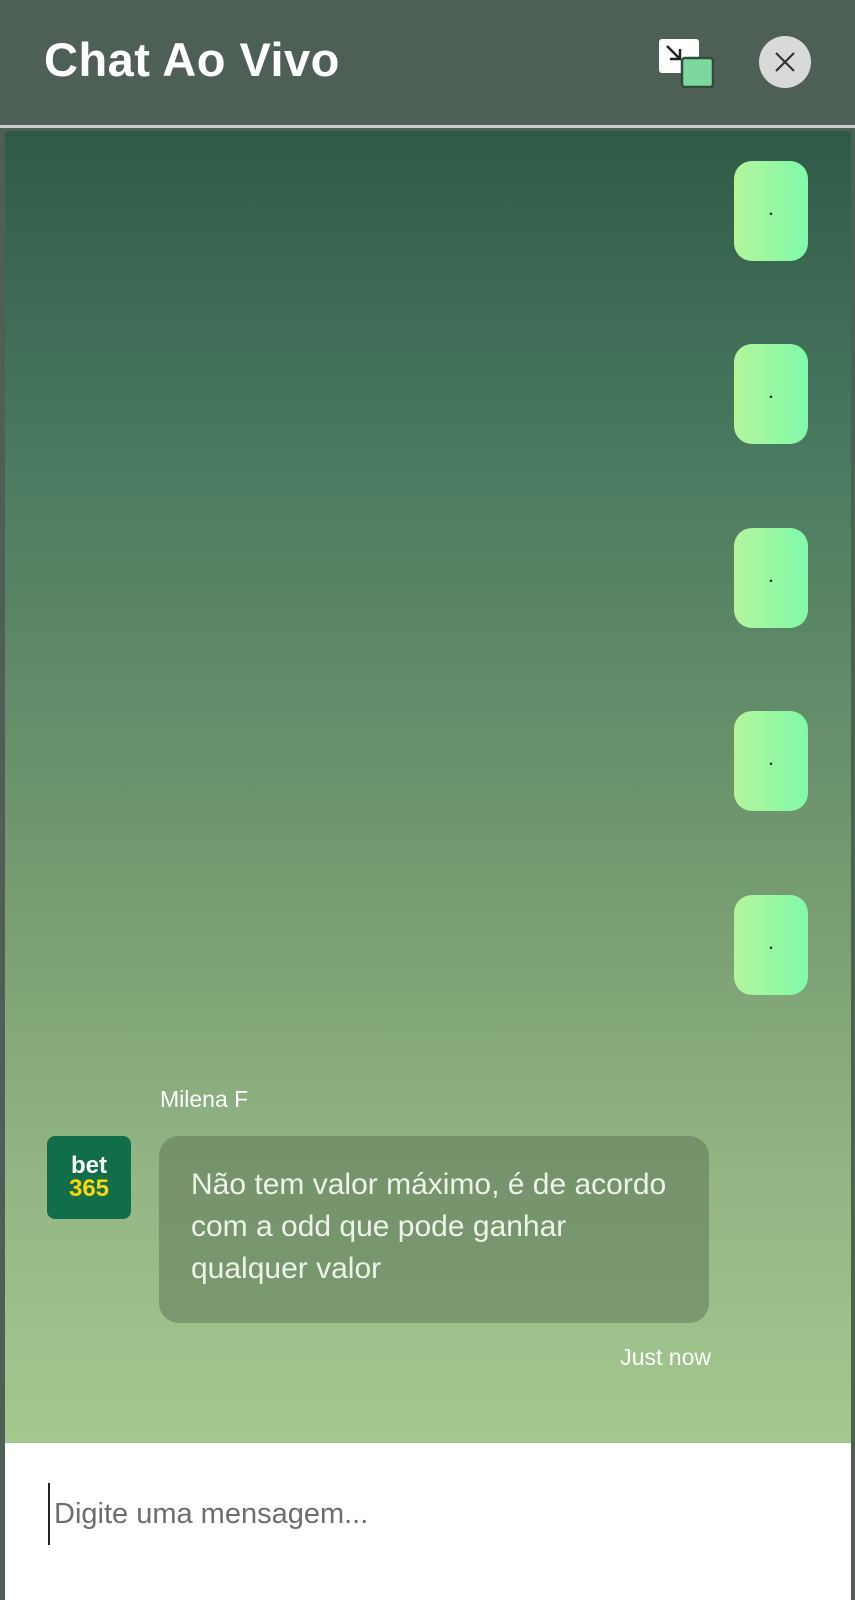 The width and height of the screenshot is (855, 1600). I want to click on message-sender-name: Milena F, so click(204, 1099).